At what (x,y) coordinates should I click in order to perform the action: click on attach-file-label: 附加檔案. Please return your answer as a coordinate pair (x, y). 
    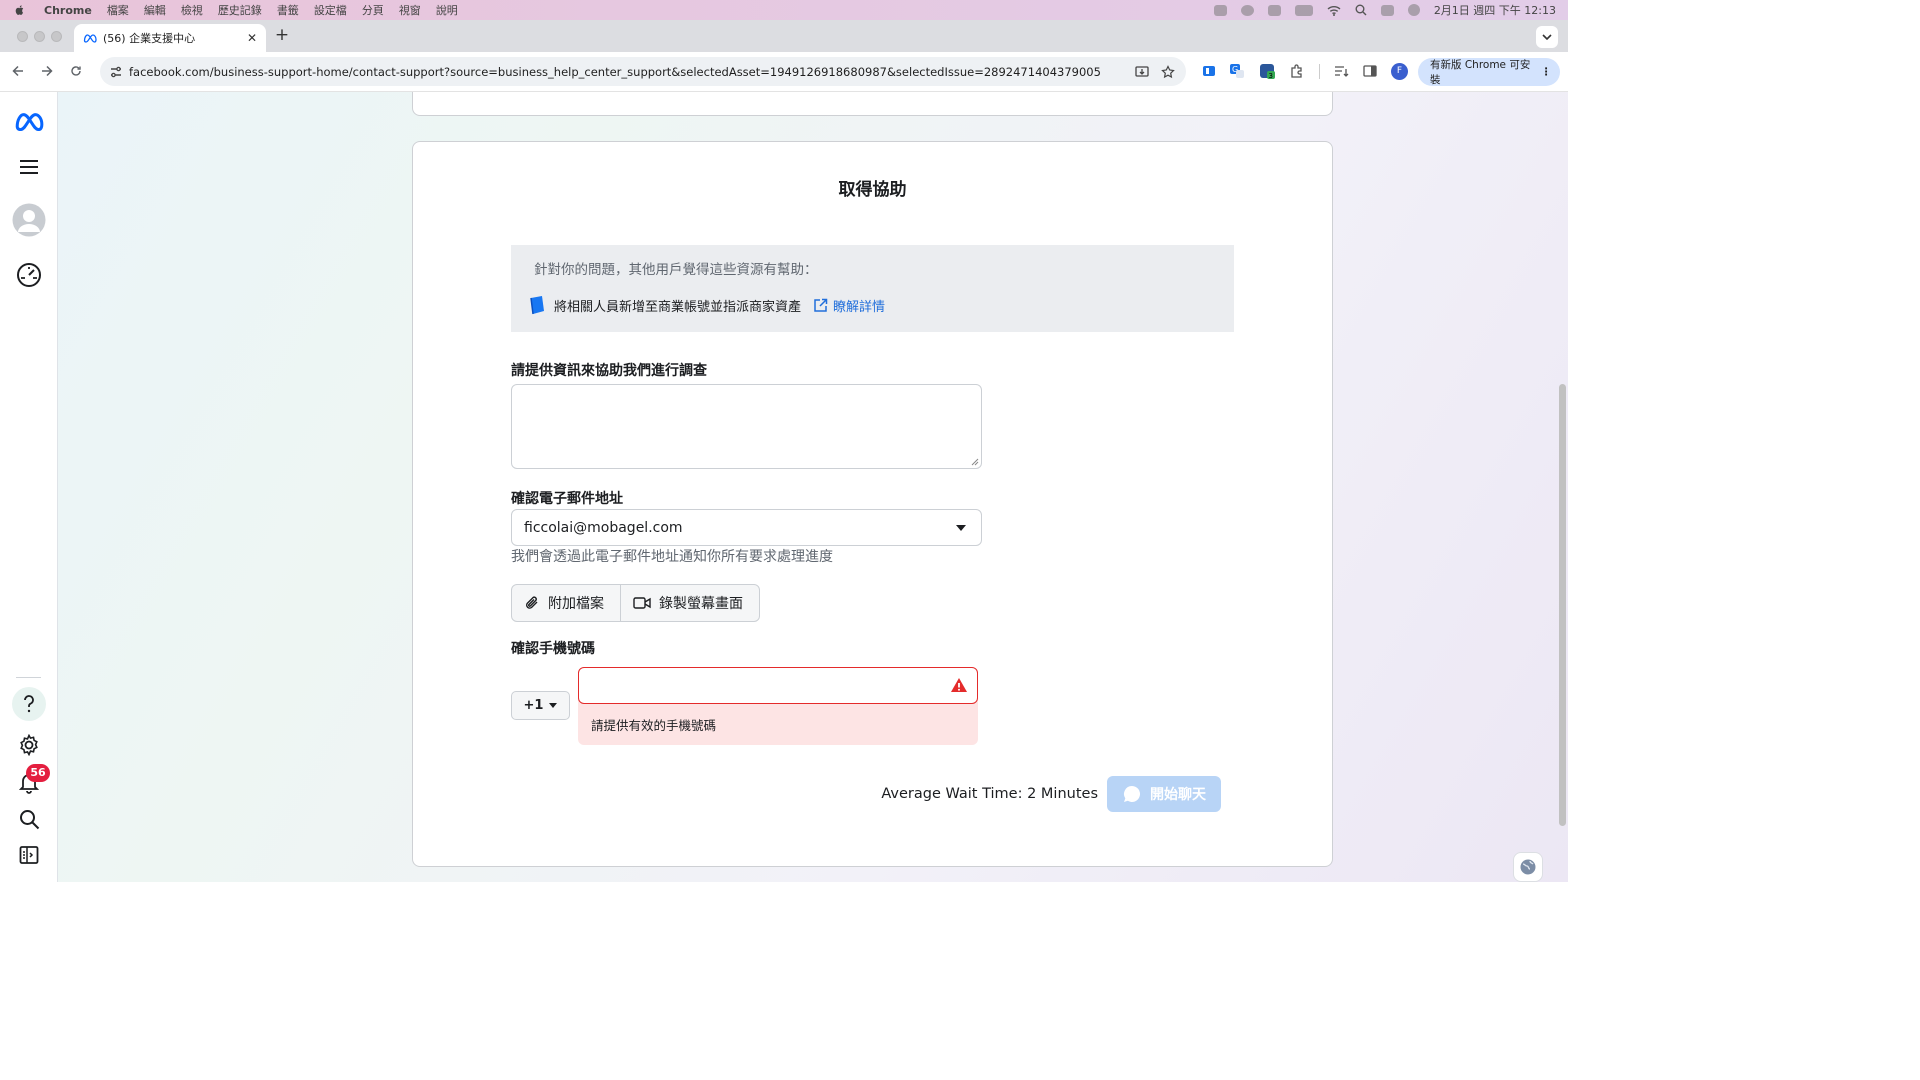
    Looking at the image, I should click on (576, 604).